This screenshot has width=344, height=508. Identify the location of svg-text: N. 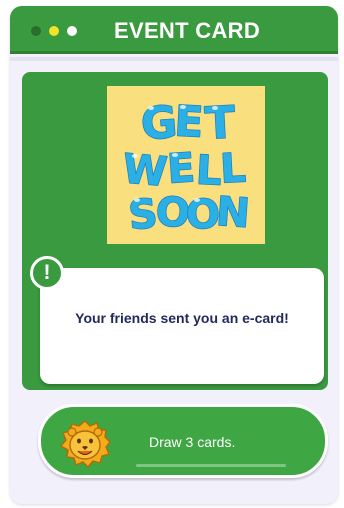
(233, 213).